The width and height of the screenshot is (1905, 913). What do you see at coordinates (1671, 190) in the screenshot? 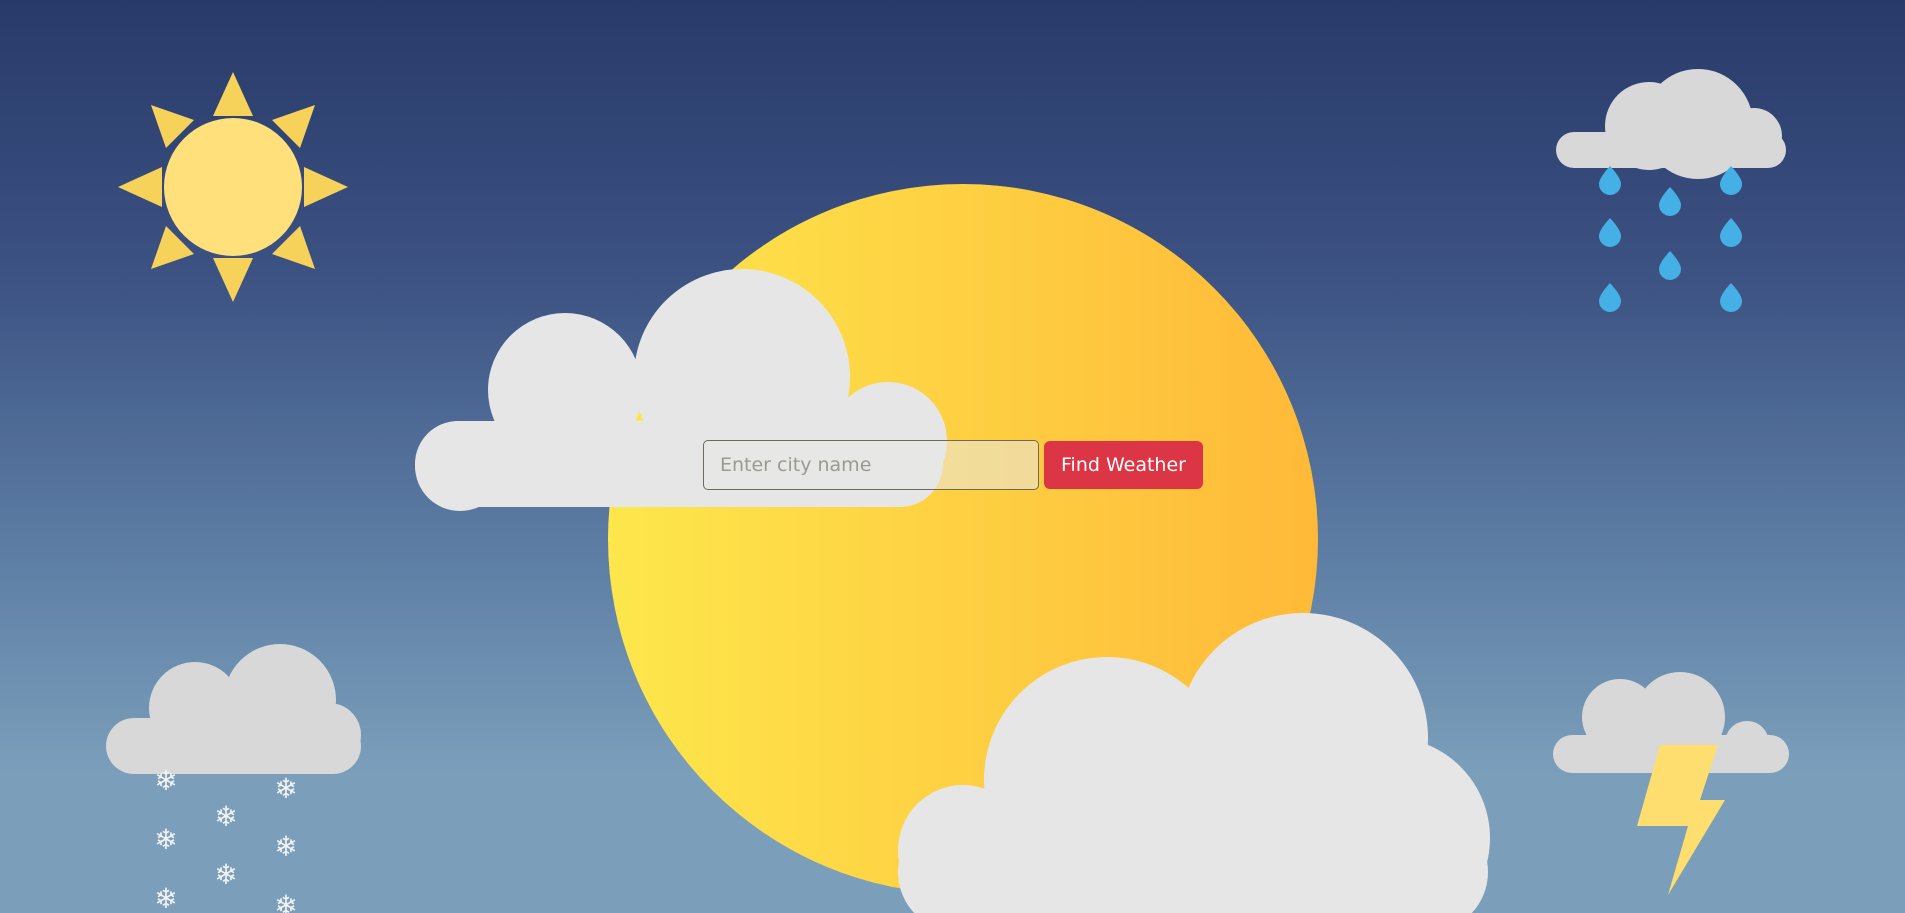
I see `rain-cloud-icon` at bounding box center [1671, 190].